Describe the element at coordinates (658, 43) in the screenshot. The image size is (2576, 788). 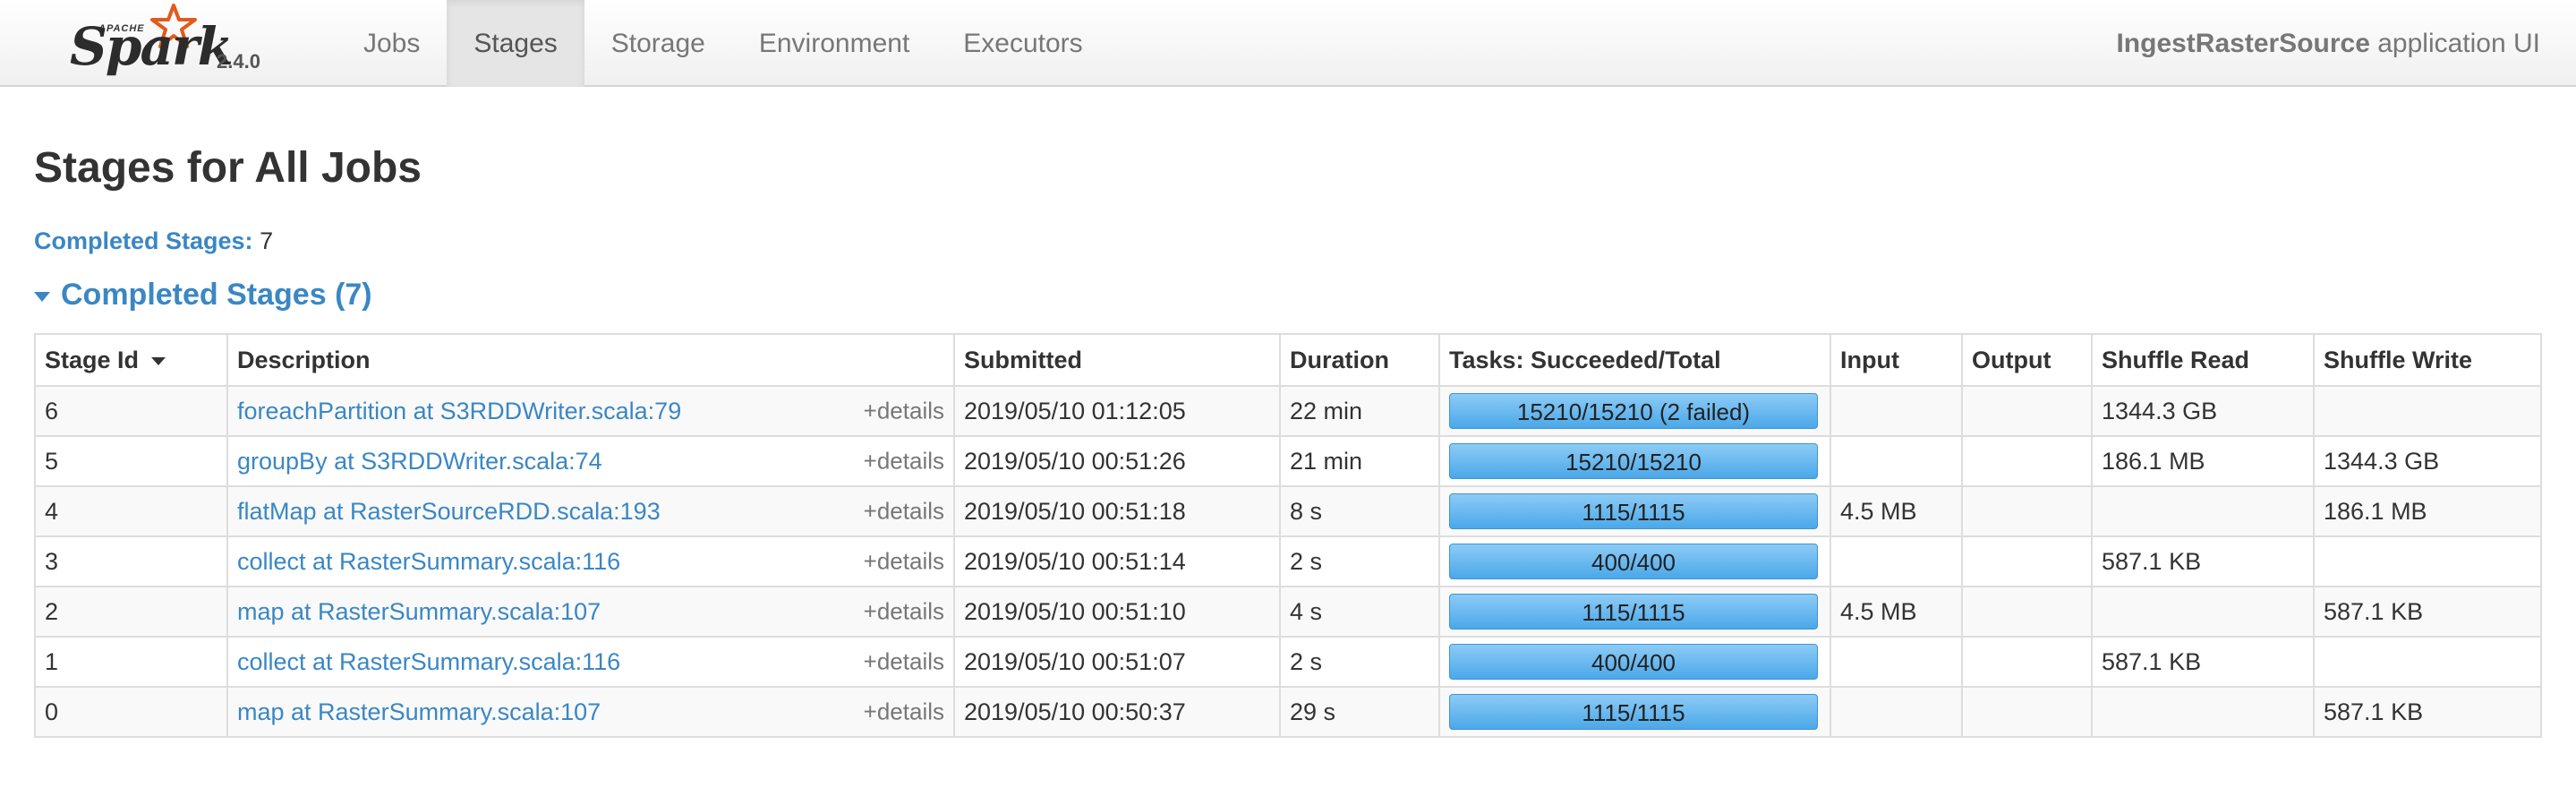
I see `tab-storage: Storage` at that location.